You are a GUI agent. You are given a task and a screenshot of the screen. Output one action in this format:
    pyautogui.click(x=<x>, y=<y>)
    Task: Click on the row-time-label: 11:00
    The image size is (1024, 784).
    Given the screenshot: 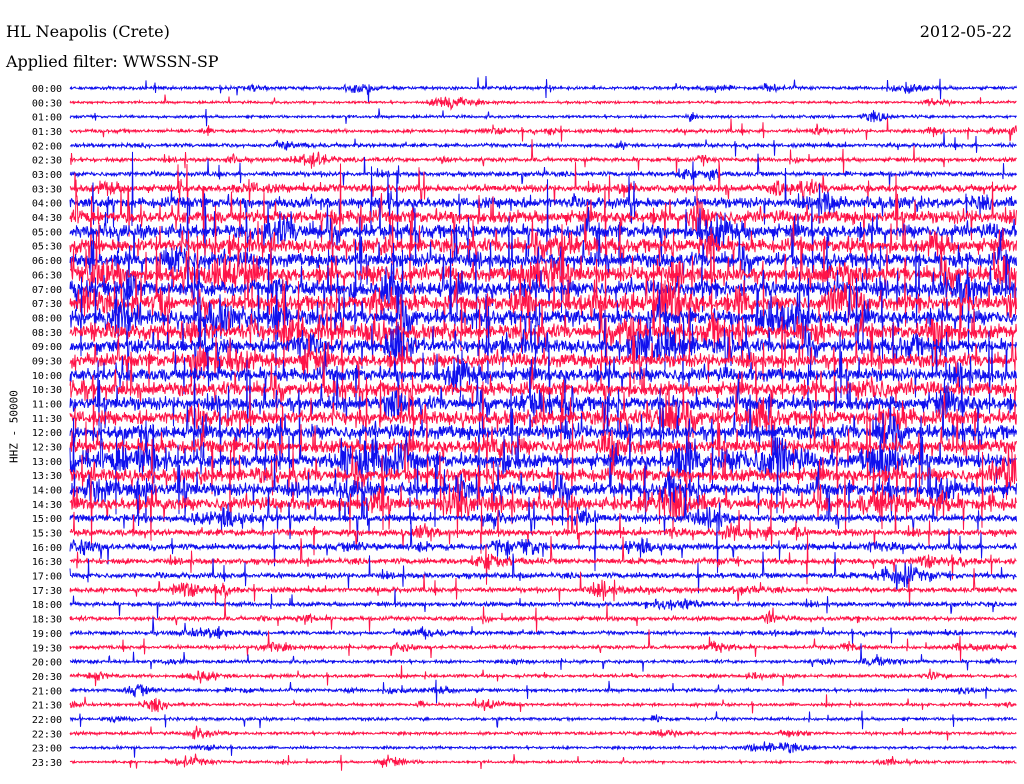 What is the action you would take?
    pyautogui.click(x=47, y=404)
    